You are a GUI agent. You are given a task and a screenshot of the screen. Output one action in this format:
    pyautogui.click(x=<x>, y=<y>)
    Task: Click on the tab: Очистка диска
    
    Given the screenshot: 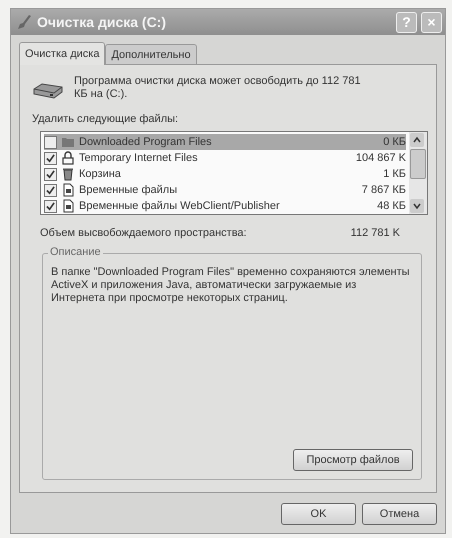 What is the action you would take?
    pyautogui.click(x=62, y=53)
    